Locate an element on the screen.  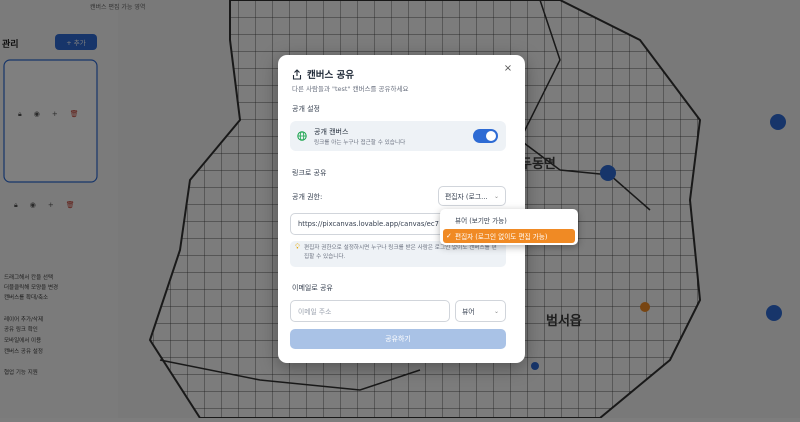
public-toggle is located at coordinates (485, 136).